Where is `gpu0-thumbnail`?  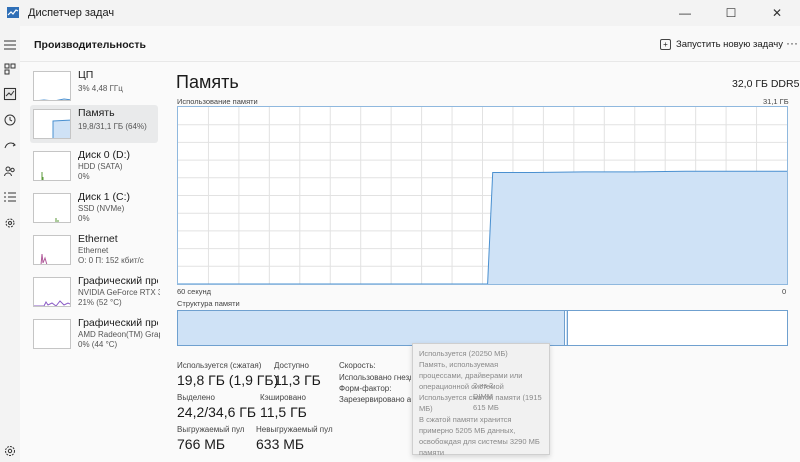 gpu0-thumbnail is located at coordinates (52, 292).